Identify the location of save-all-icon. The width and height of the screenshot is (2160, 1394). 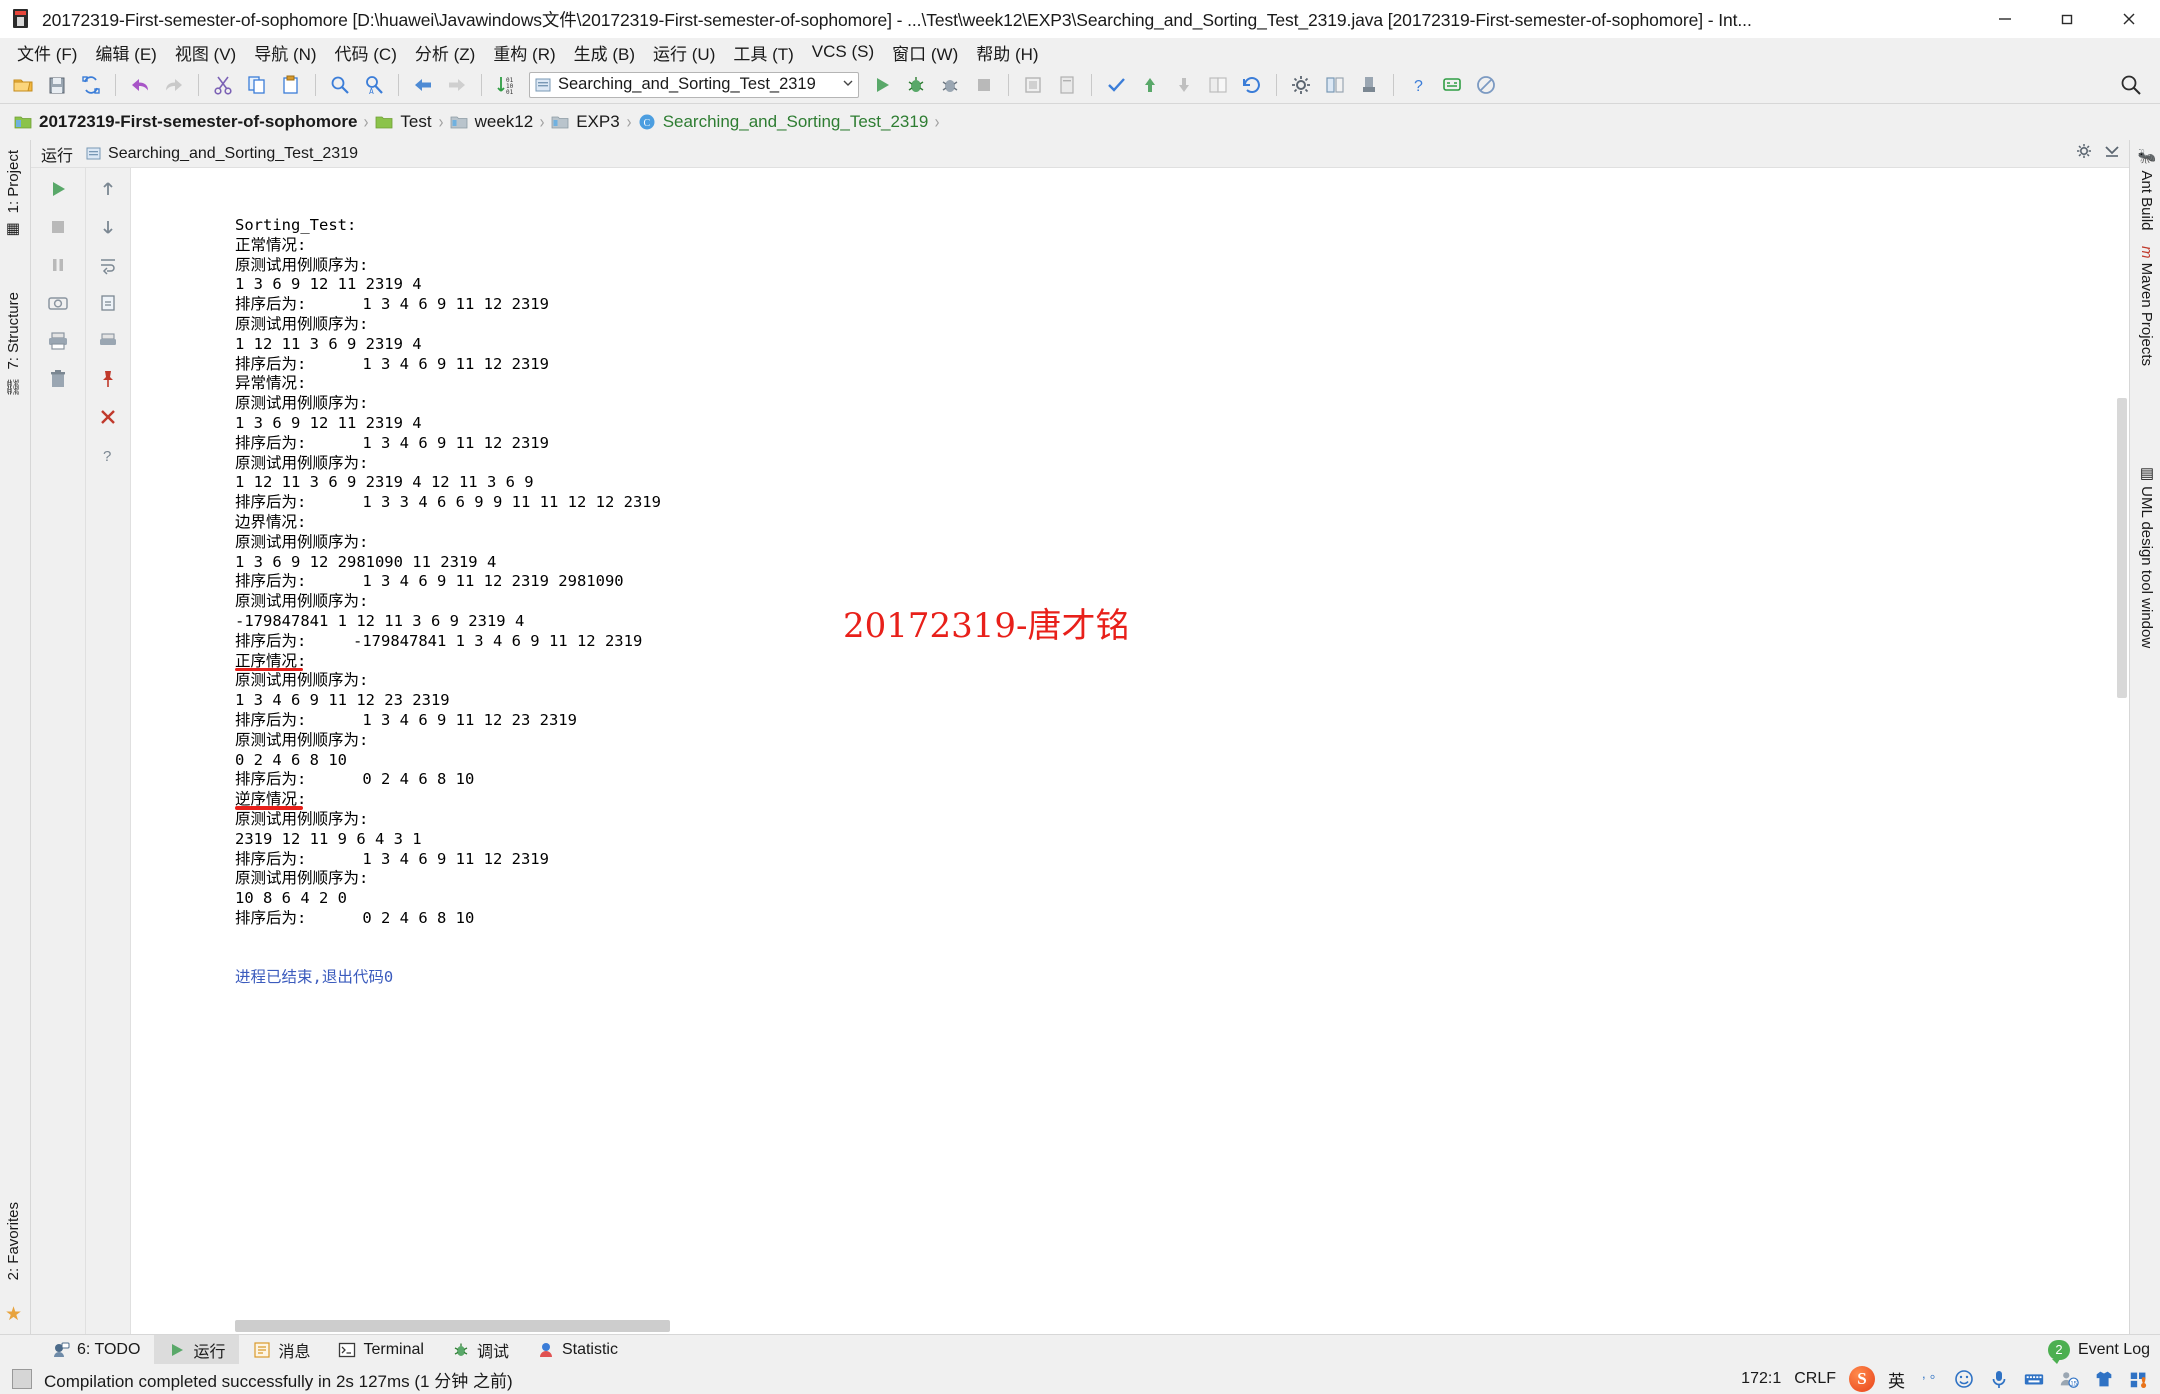
(57, 85).